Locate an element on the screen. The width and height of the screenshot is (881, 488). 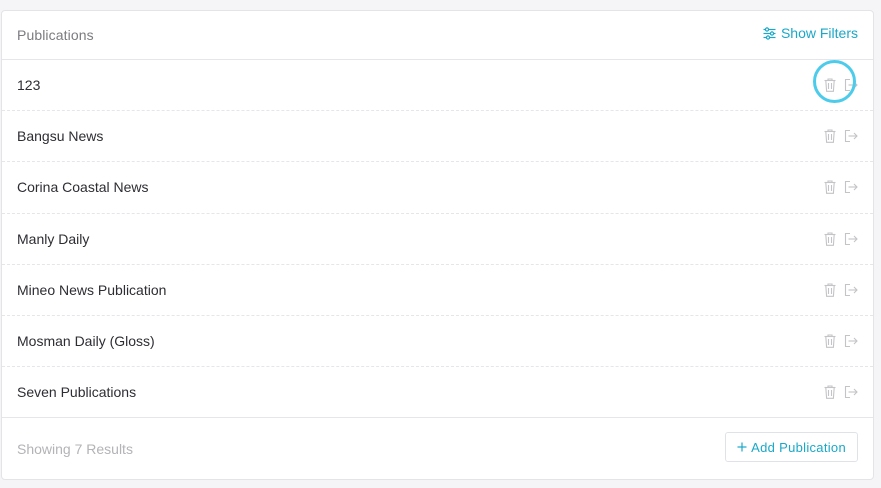
panel-title: Publications is located at coordinates (55, 35).